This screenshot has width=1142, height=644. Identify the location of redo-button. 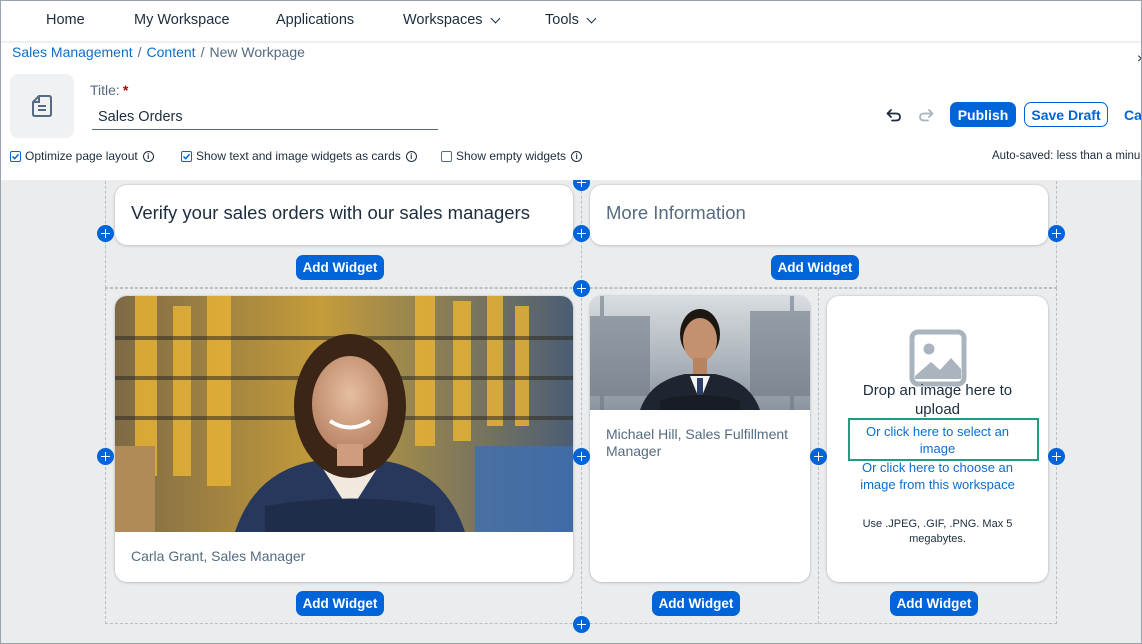
(926, 115).